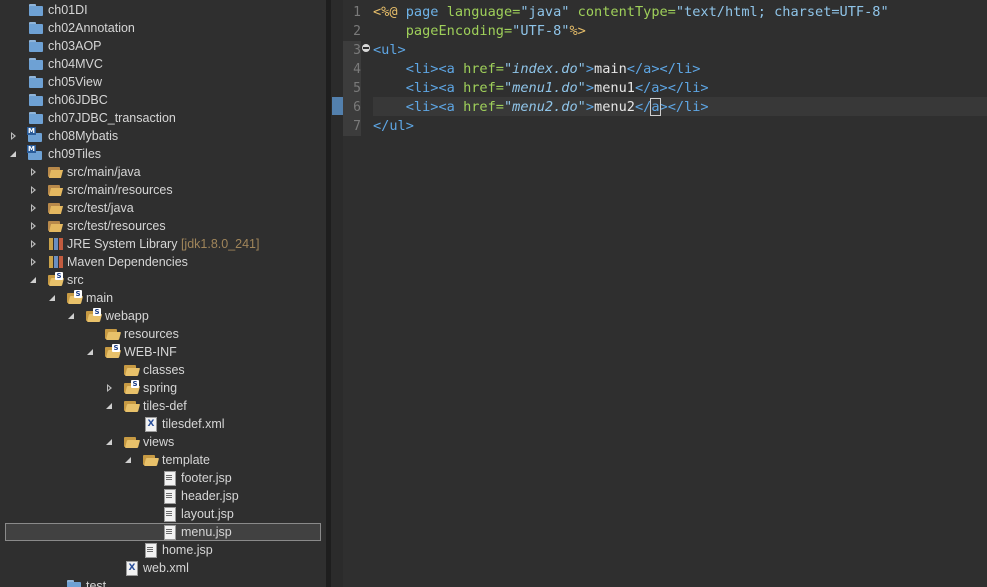 This screenshot has width=987, height=587. What do you see at coordinates (163, 478) in the screenshot?
I see `tree-item-footer-jsp: footer.jsp` at bounding box center [163, 478].